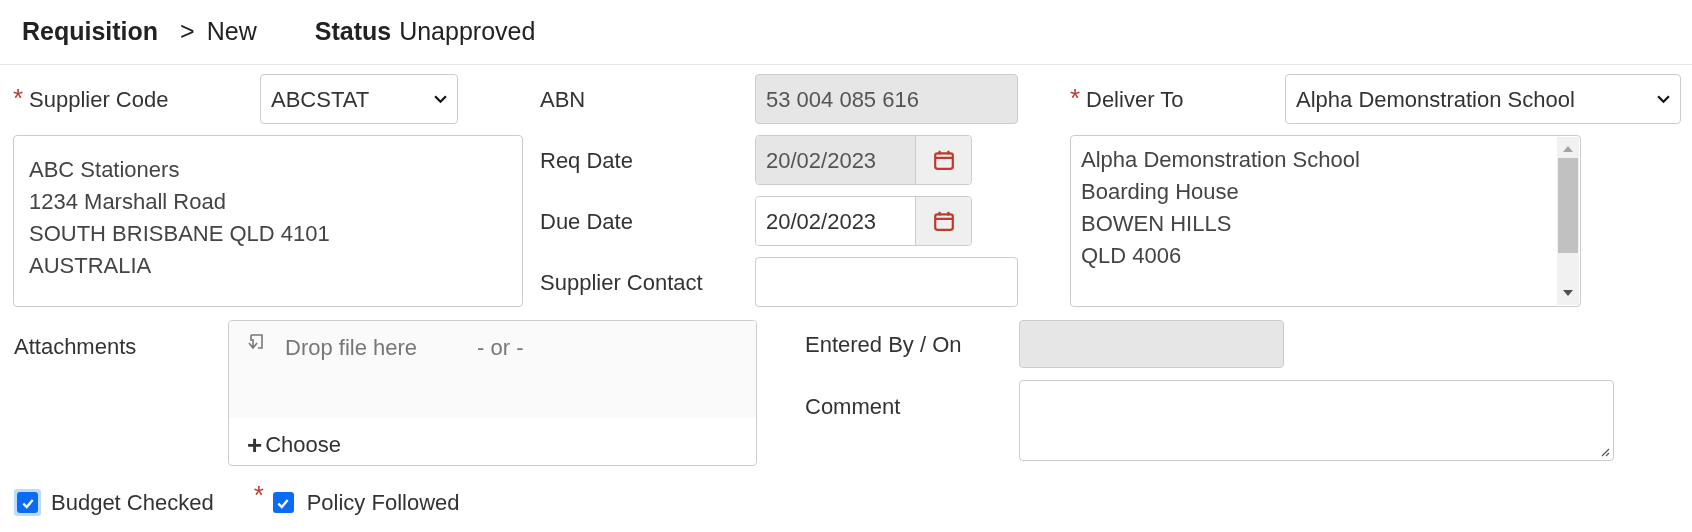 The height and width of the screenshot is (532, 1692). I want to click on field-label: Deliver To, so click(1135, 99).